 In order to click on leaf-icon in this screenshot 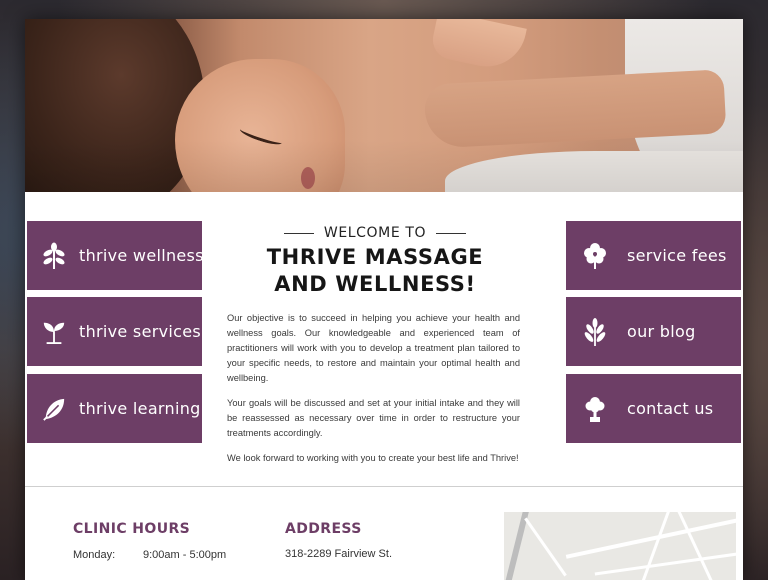, I will do `click(54, 409)`.